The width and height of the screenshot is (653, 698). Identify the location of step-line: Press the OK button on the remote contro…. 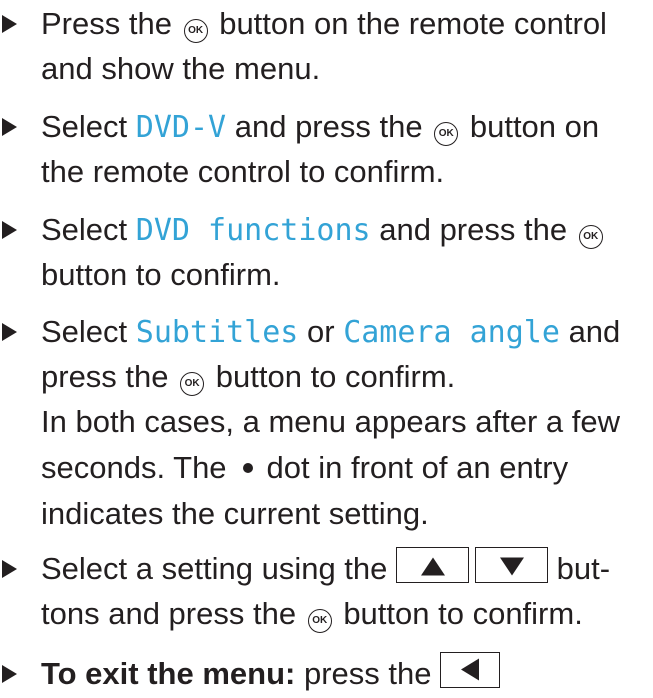
(324, 24).